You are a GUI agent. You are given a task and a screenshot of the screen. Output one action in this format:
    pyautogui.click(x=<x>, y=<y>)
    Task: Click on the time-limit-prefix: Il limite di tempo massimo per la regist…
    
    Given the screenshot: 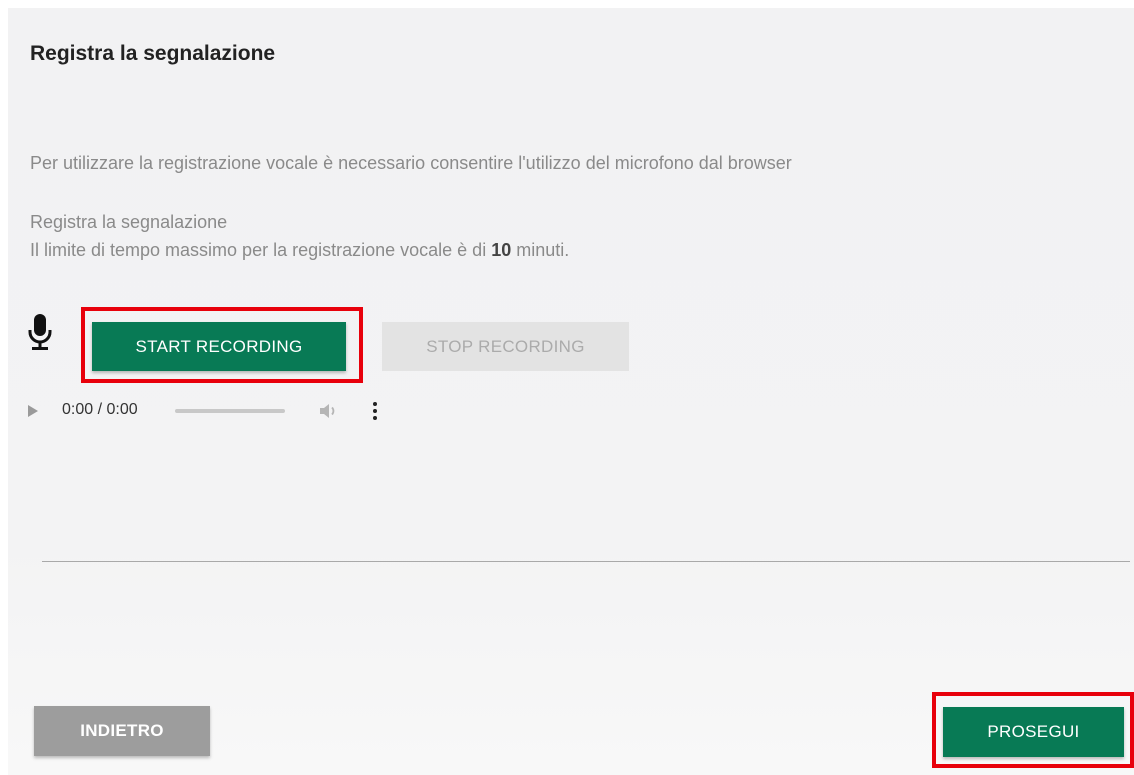 What is the action you would take?
    pyautogui.click(x=261, y=250)
    